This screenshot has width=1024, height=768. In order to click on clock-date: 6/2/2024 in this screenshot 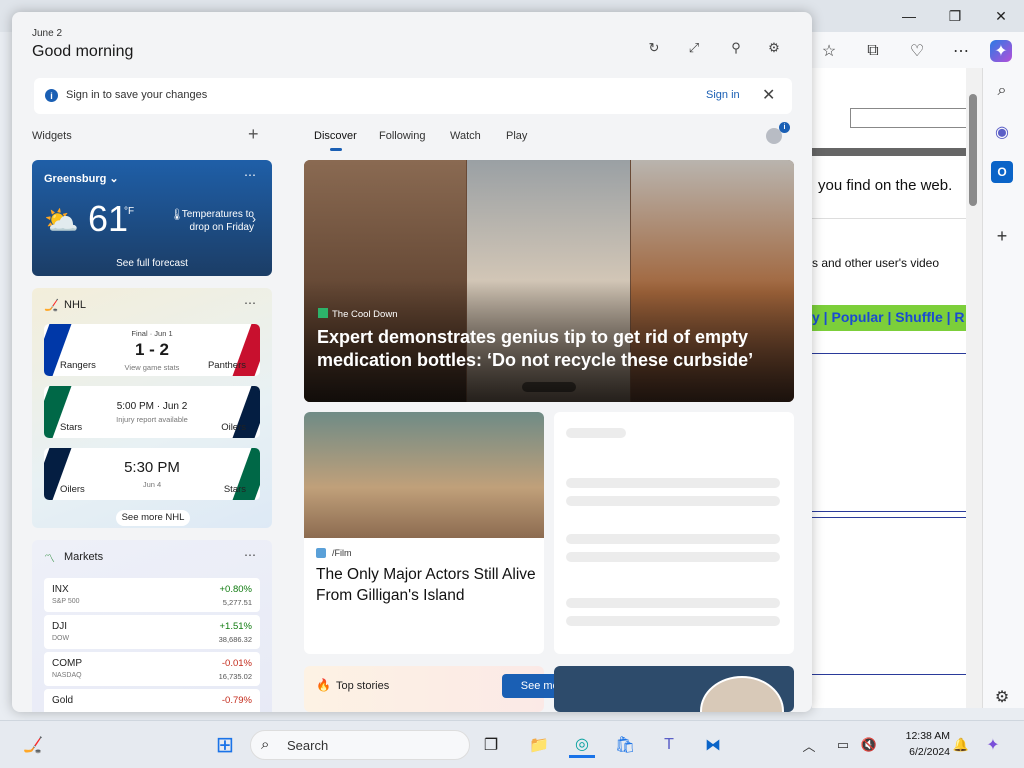, I will do `click(929, 752)`.